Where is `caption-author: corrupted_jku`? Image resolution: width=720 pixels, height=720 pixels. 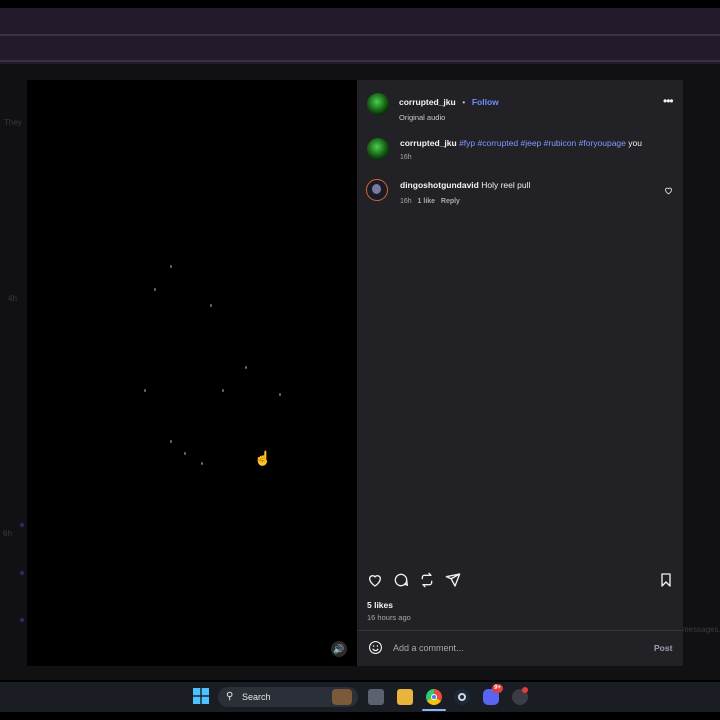
caption-author: corrupted_jku is located at coordinates (428, 143).